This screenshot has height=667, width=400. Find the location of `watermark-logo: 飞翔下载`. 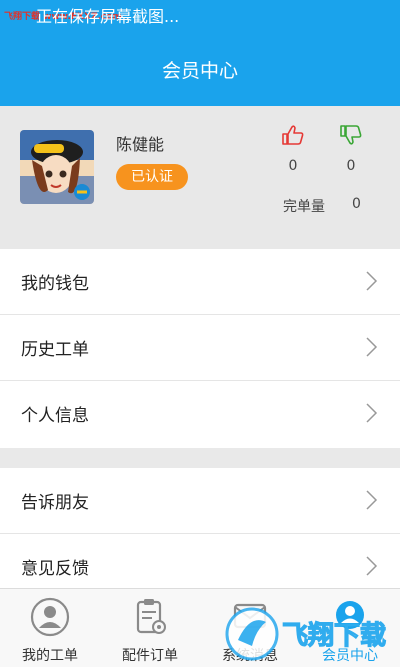

watermark-logo: 飞翔下载 is located at coordinates (311, 633).